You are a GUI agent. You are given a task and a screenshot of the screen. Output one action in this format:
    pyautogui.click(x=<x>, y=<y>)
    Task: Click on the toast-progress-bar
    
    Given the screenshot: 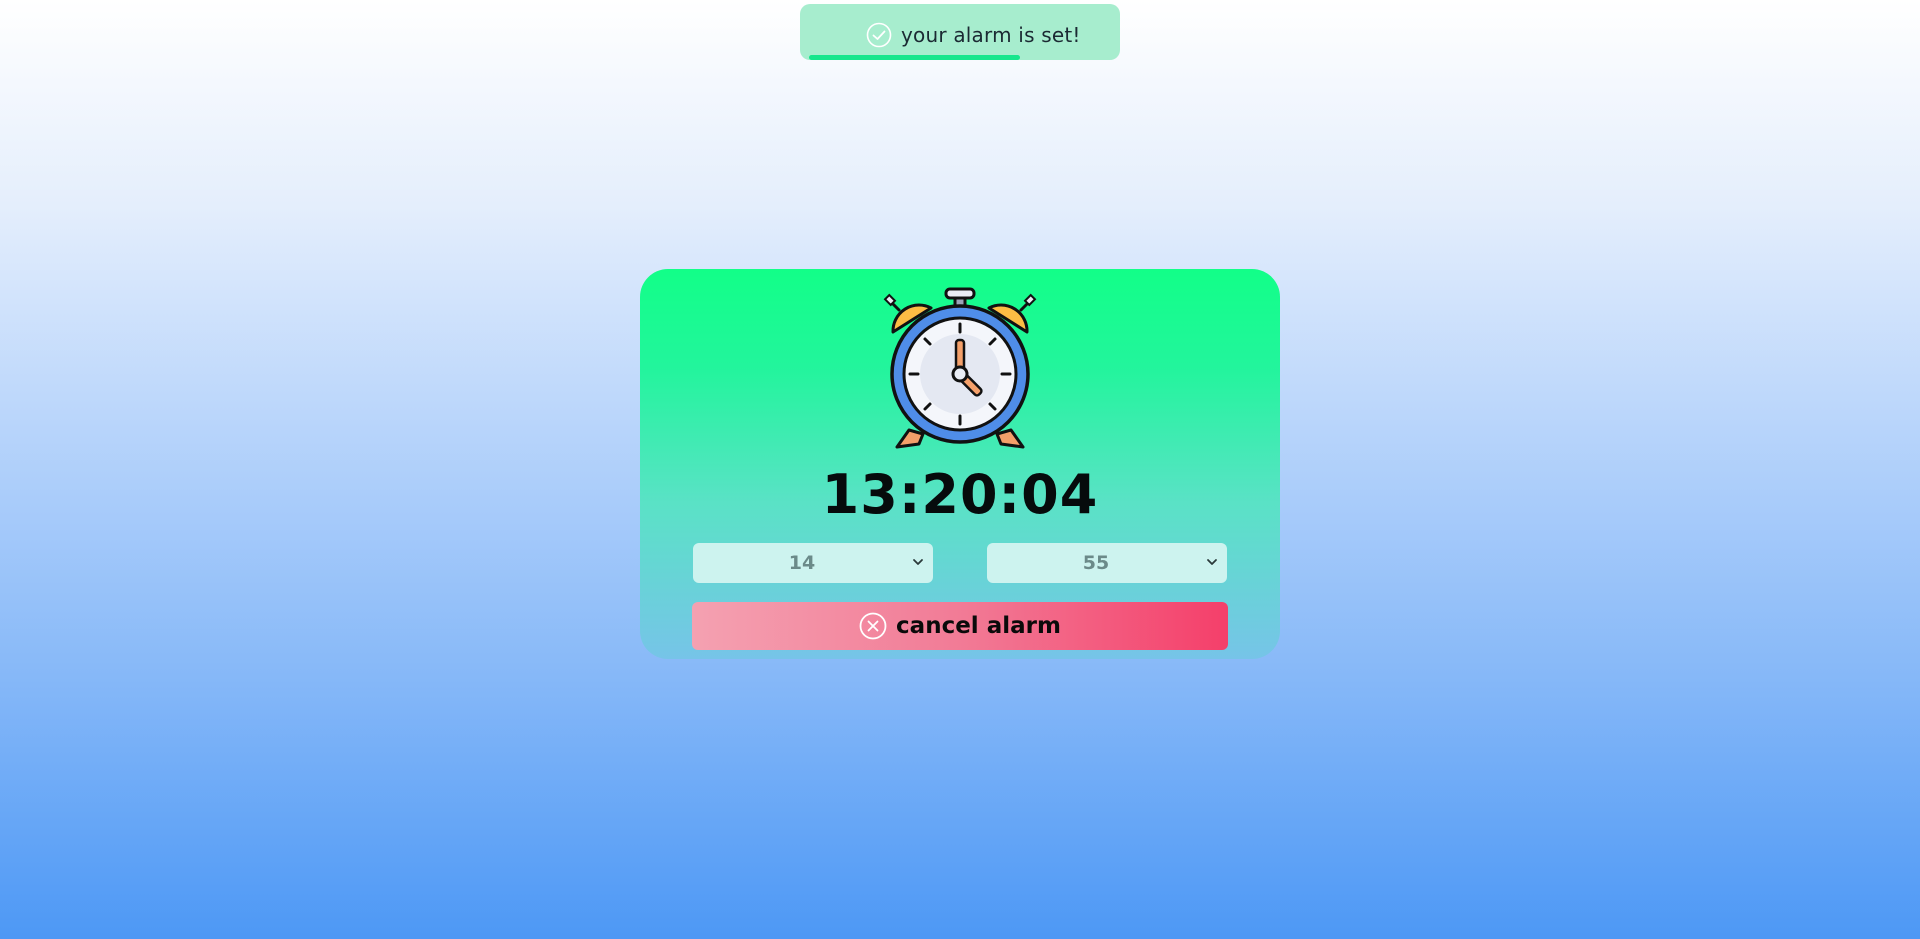 What is the action you would take?
    pyautogui.click(x=960, y=57)
    